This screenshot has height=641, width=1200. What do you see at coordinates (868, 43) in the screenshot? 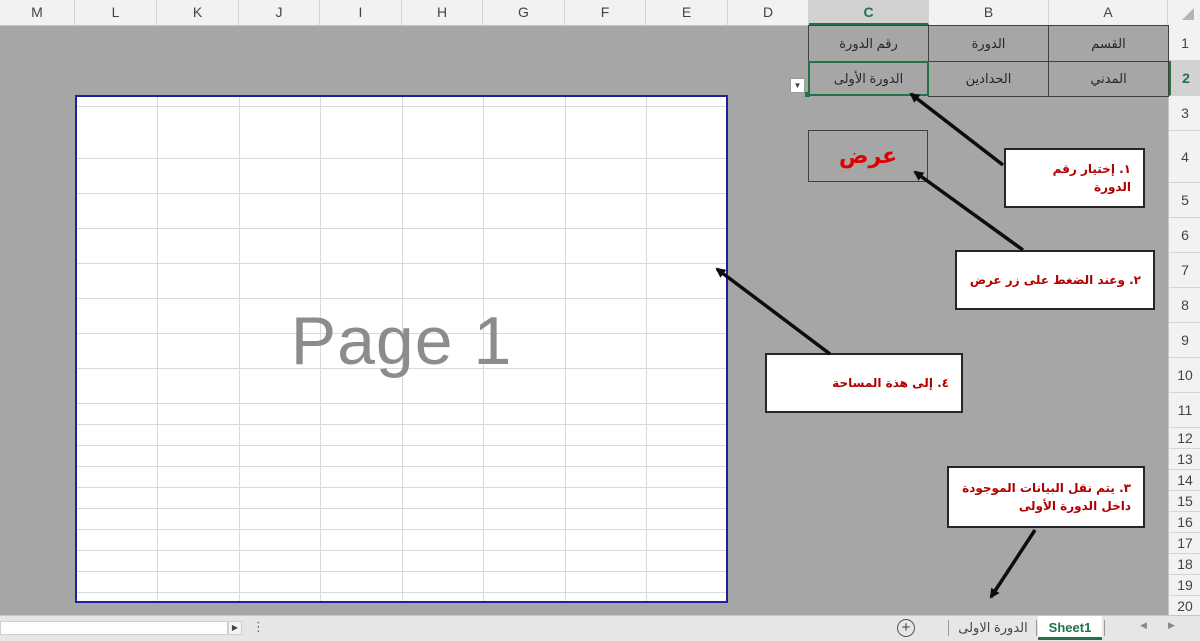
I see `cell-c1: رقم الدورة` at bounding box center [868, 43].